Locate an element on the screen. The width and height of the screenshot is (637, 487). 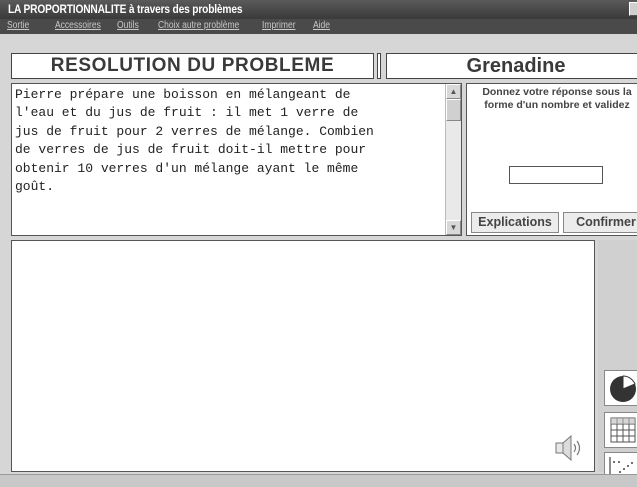
section-title: RESOLUTION DU PROBLEME is located at coordinates (192, 66).